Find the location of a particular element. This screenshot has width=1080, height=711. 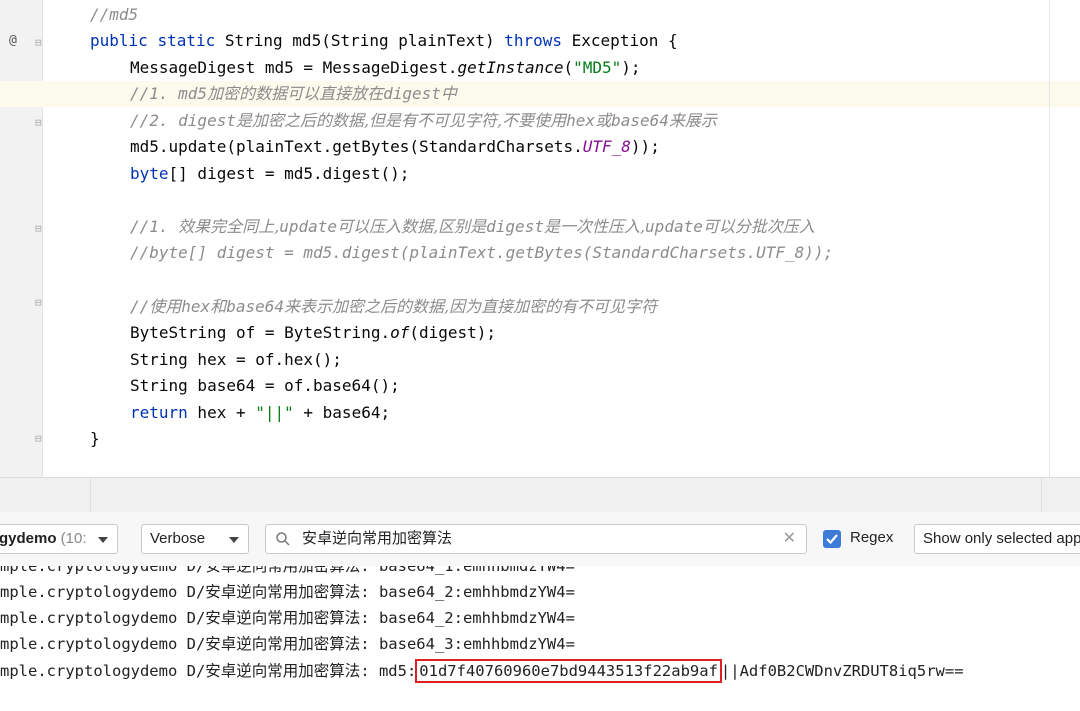

clear-icon: ✕ is located at coordinates (789, 539).